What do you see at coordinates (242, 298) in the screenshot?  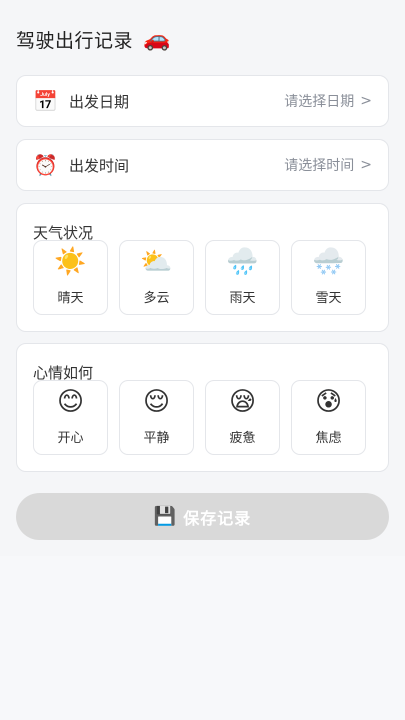 I see `weather-option-label: 雨天` at bounding box center [242, 298].